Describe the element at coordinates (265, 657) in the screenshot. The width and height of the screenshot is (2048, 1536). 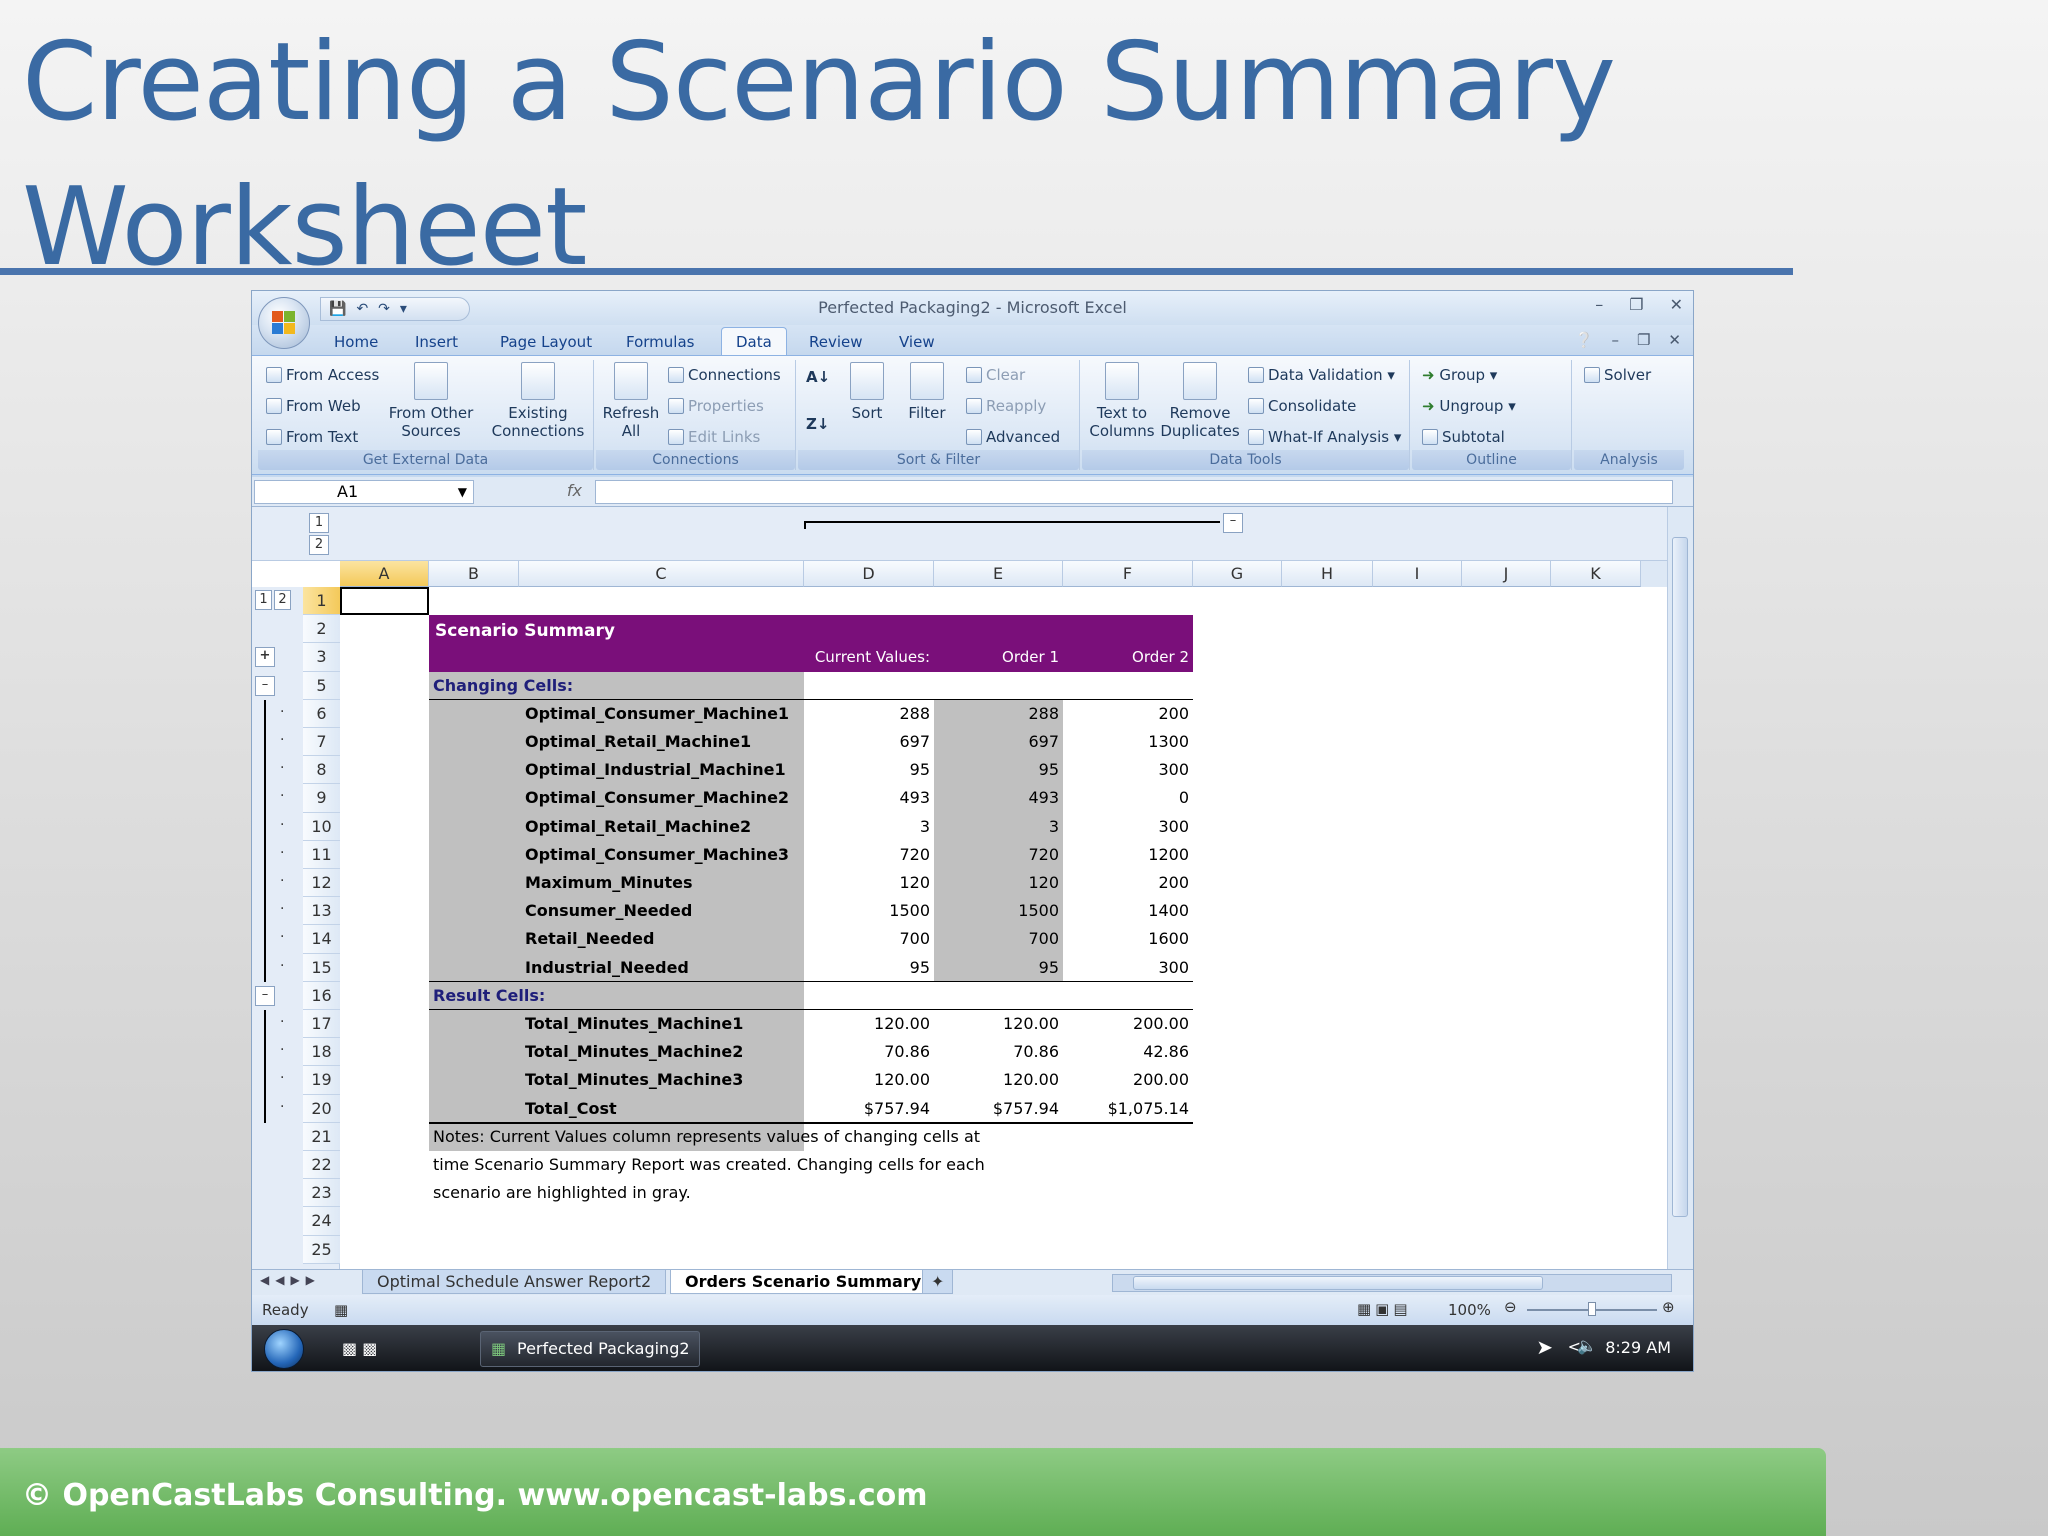
I see `expand-rows-button: +` at that location.